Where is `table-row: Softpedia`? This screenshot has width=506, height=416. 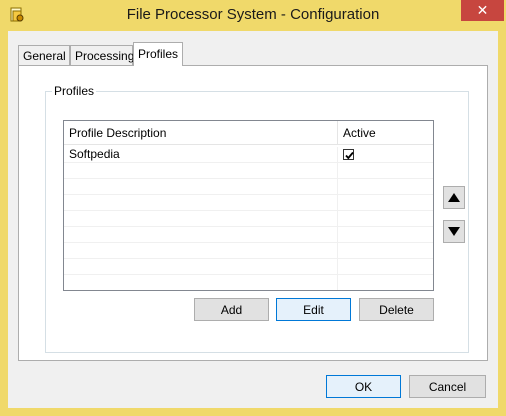
table-row: Softpedia is located at coordinates (248, 155).